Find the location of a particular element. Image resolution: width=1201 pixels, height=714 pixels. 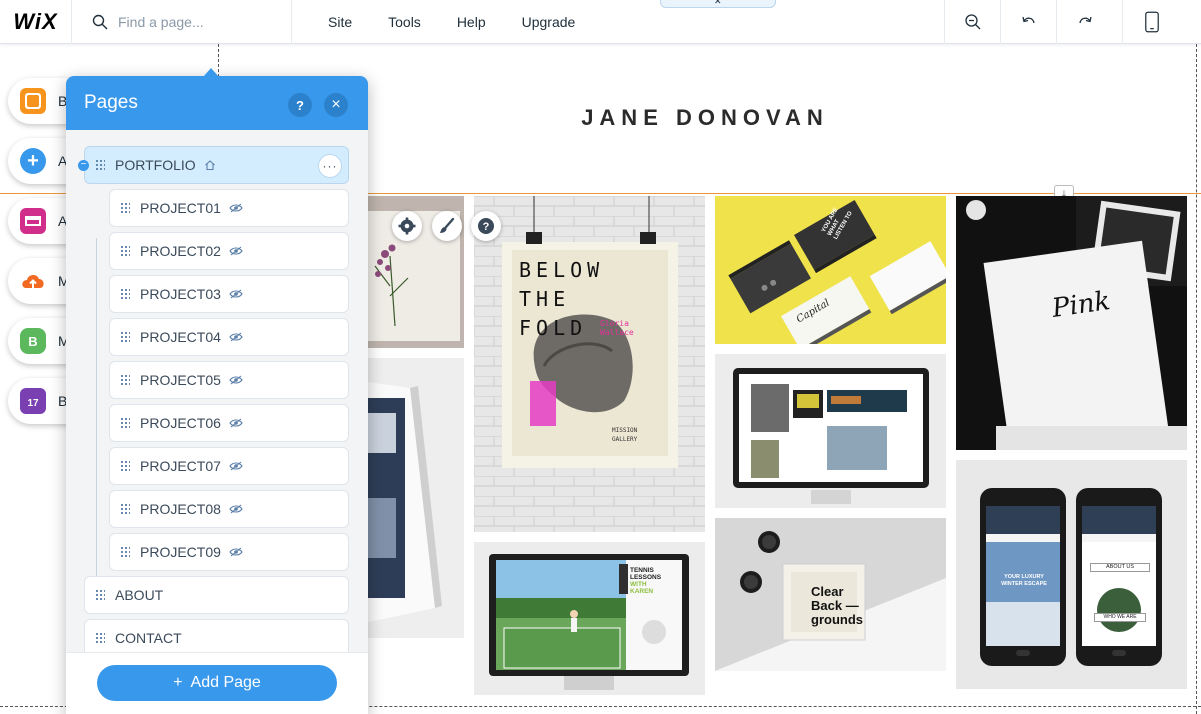

blog-icon: B is located at coordinates (33, 341).